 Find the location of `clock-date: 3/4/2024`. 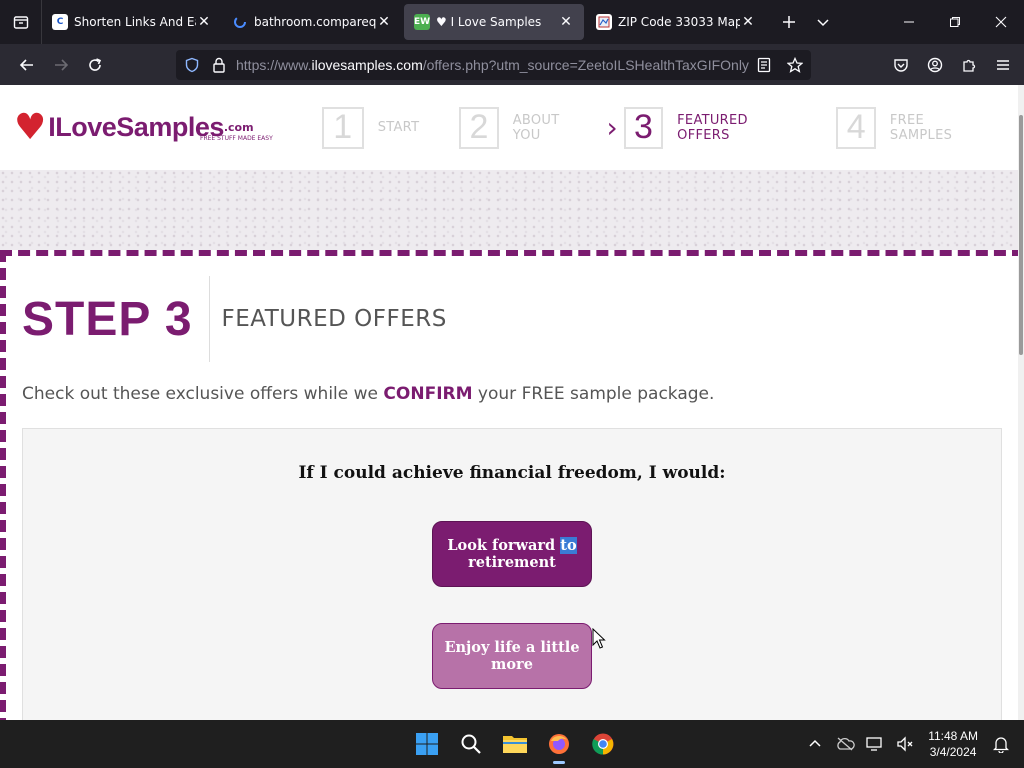

clock-date: 3/4/2024 is located at coordinates (953, 752).